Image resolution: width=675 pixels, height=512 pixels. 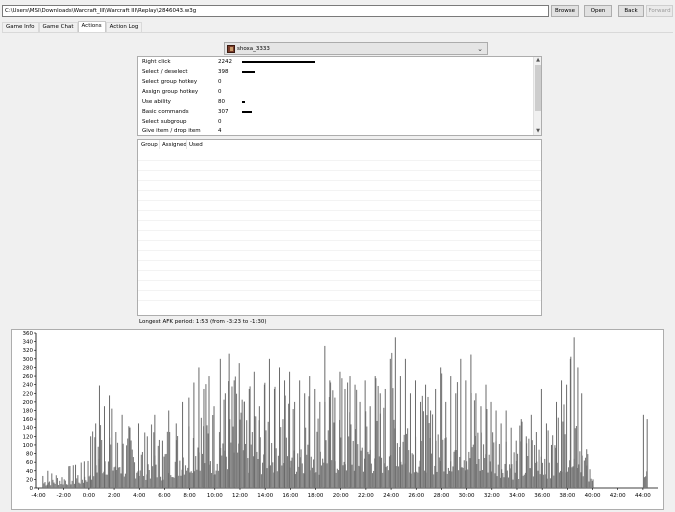 I want to click on column-header-group: Group, so click(x=149, y=145).